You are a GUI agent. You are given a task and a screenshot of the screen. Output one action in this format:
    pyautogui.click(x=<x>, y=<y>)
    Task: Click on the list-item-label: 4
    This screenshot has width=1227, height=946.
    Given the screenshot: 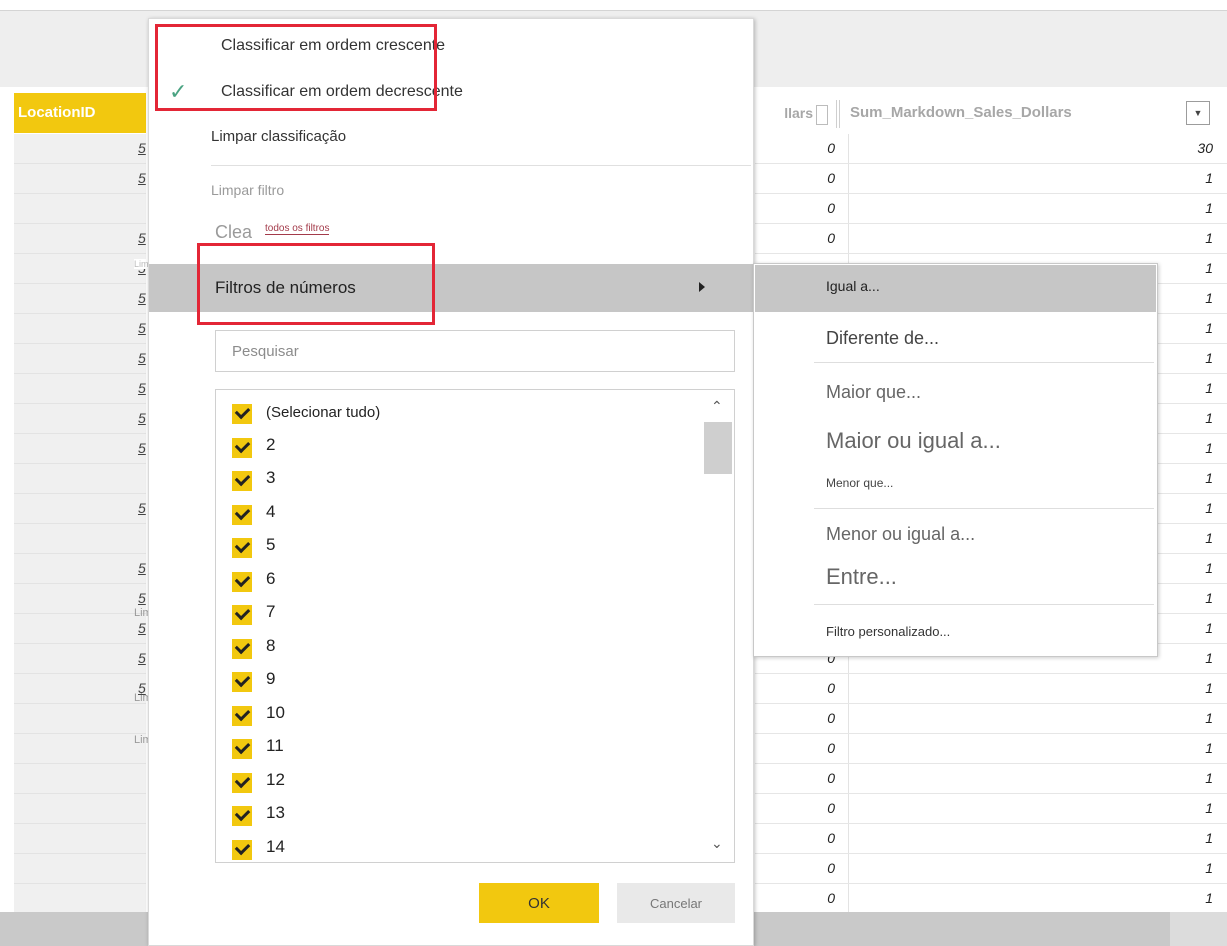 What is the action you would take?
    pyautogui.click(x=271, y=511)
    